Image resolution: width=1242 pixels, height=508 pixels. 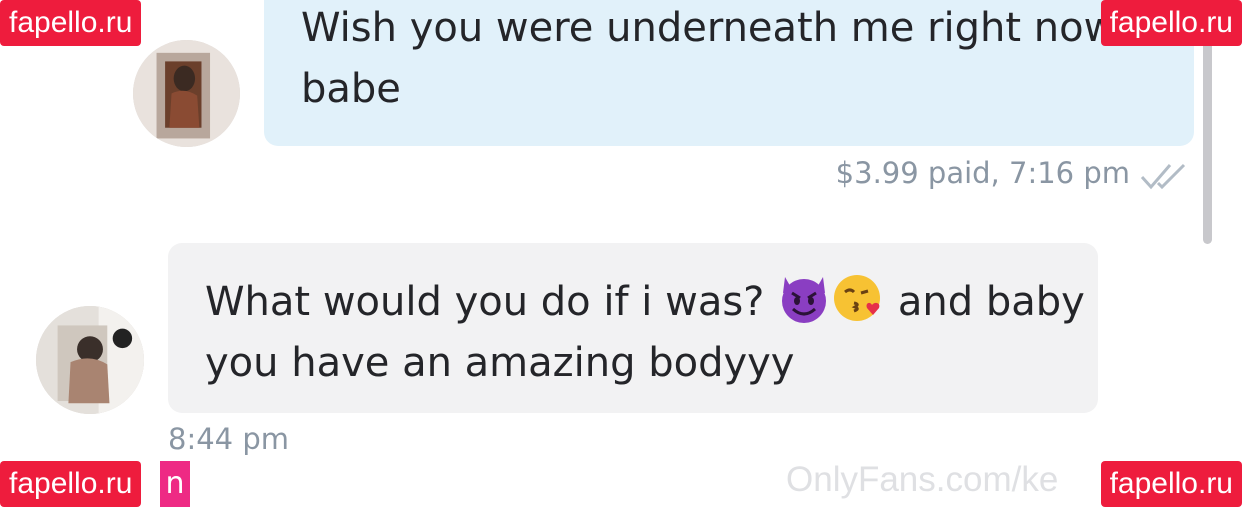 I want to click on scrollbar, so click(x=1207, y=139).